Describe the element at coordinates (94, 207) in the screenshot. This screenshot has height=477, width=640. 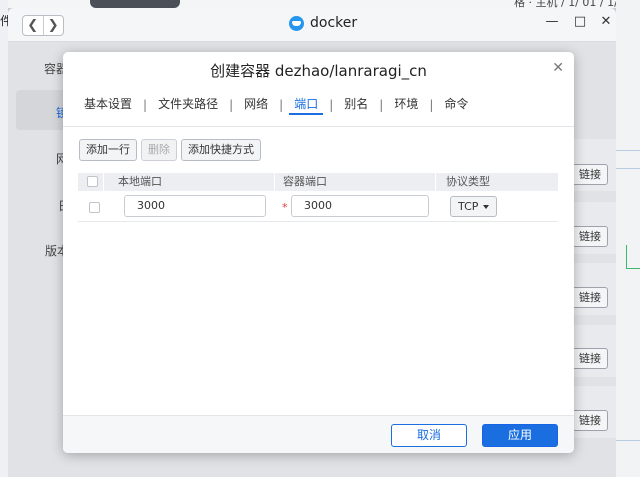
I see `row-checkbox` at that location.